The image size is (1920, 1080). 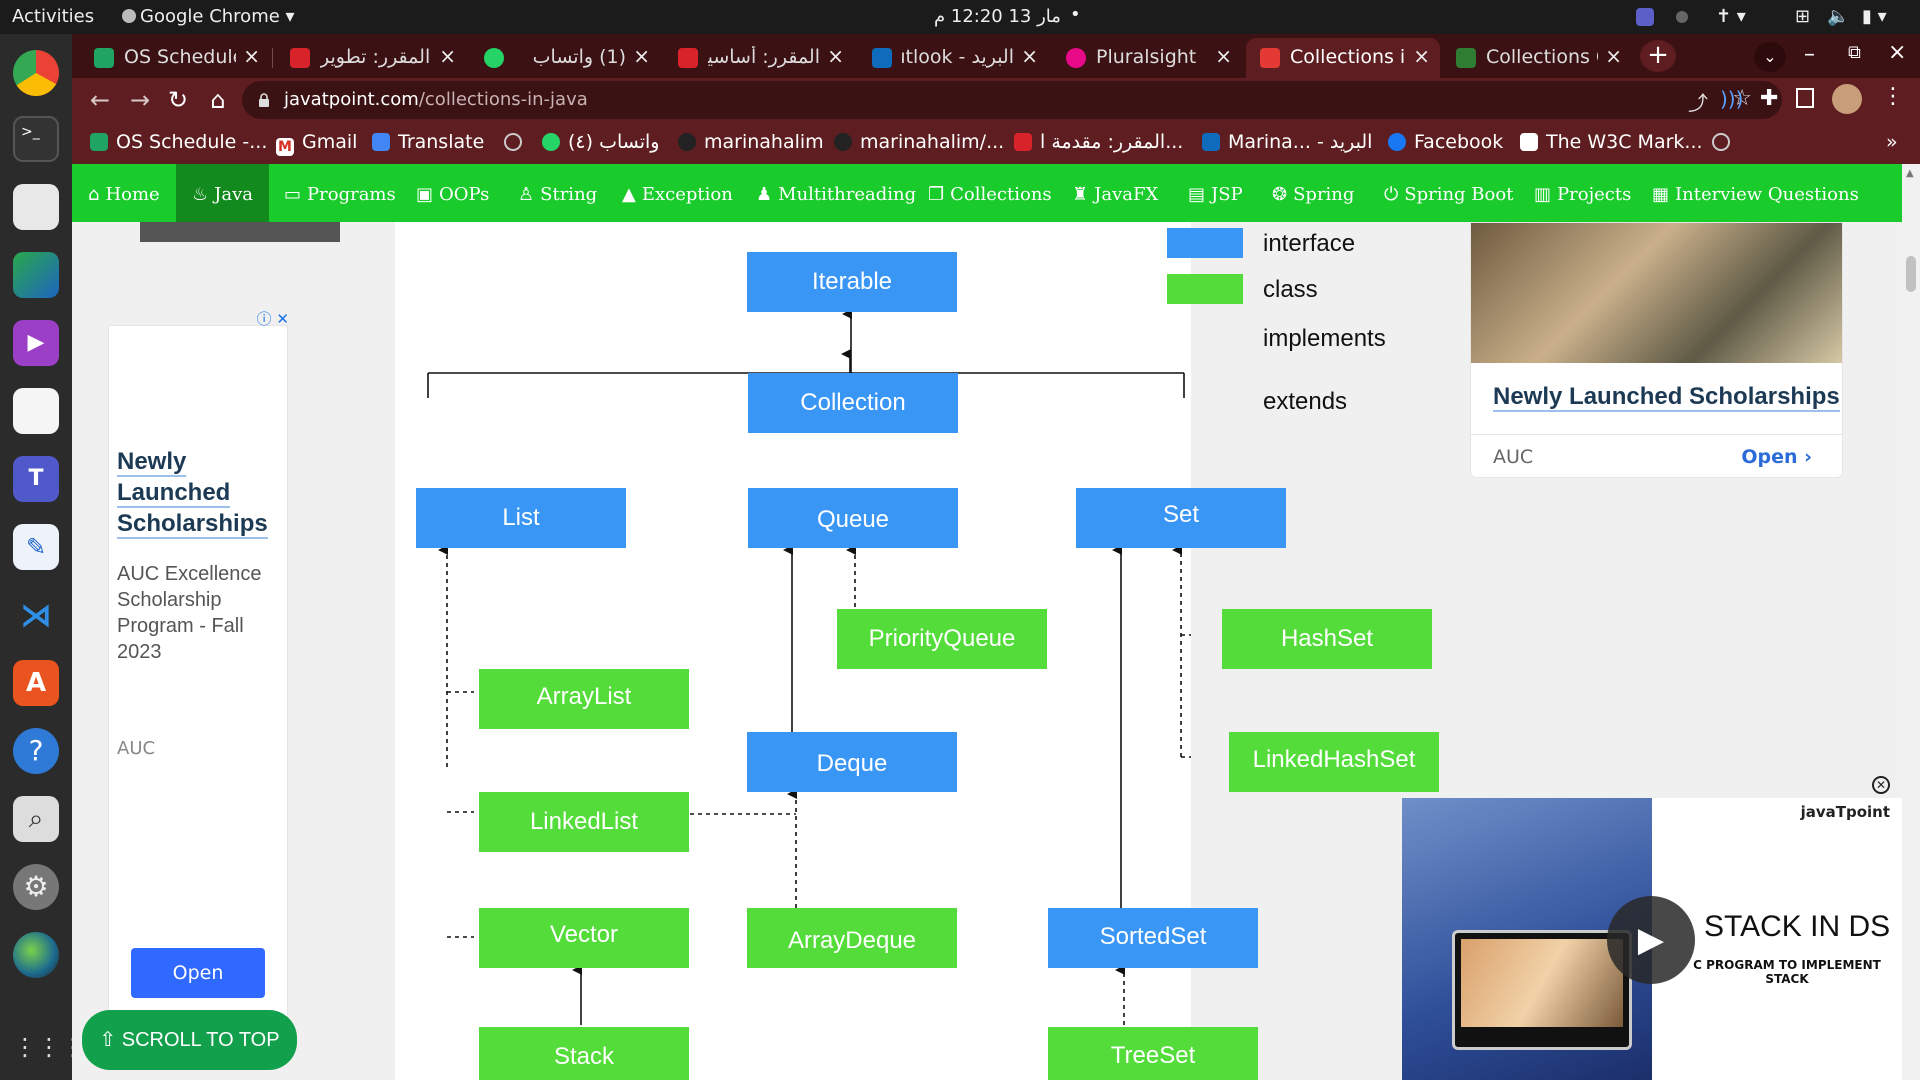 I want to click on bookmarks-overflow: », so click(x=1892, y=142).